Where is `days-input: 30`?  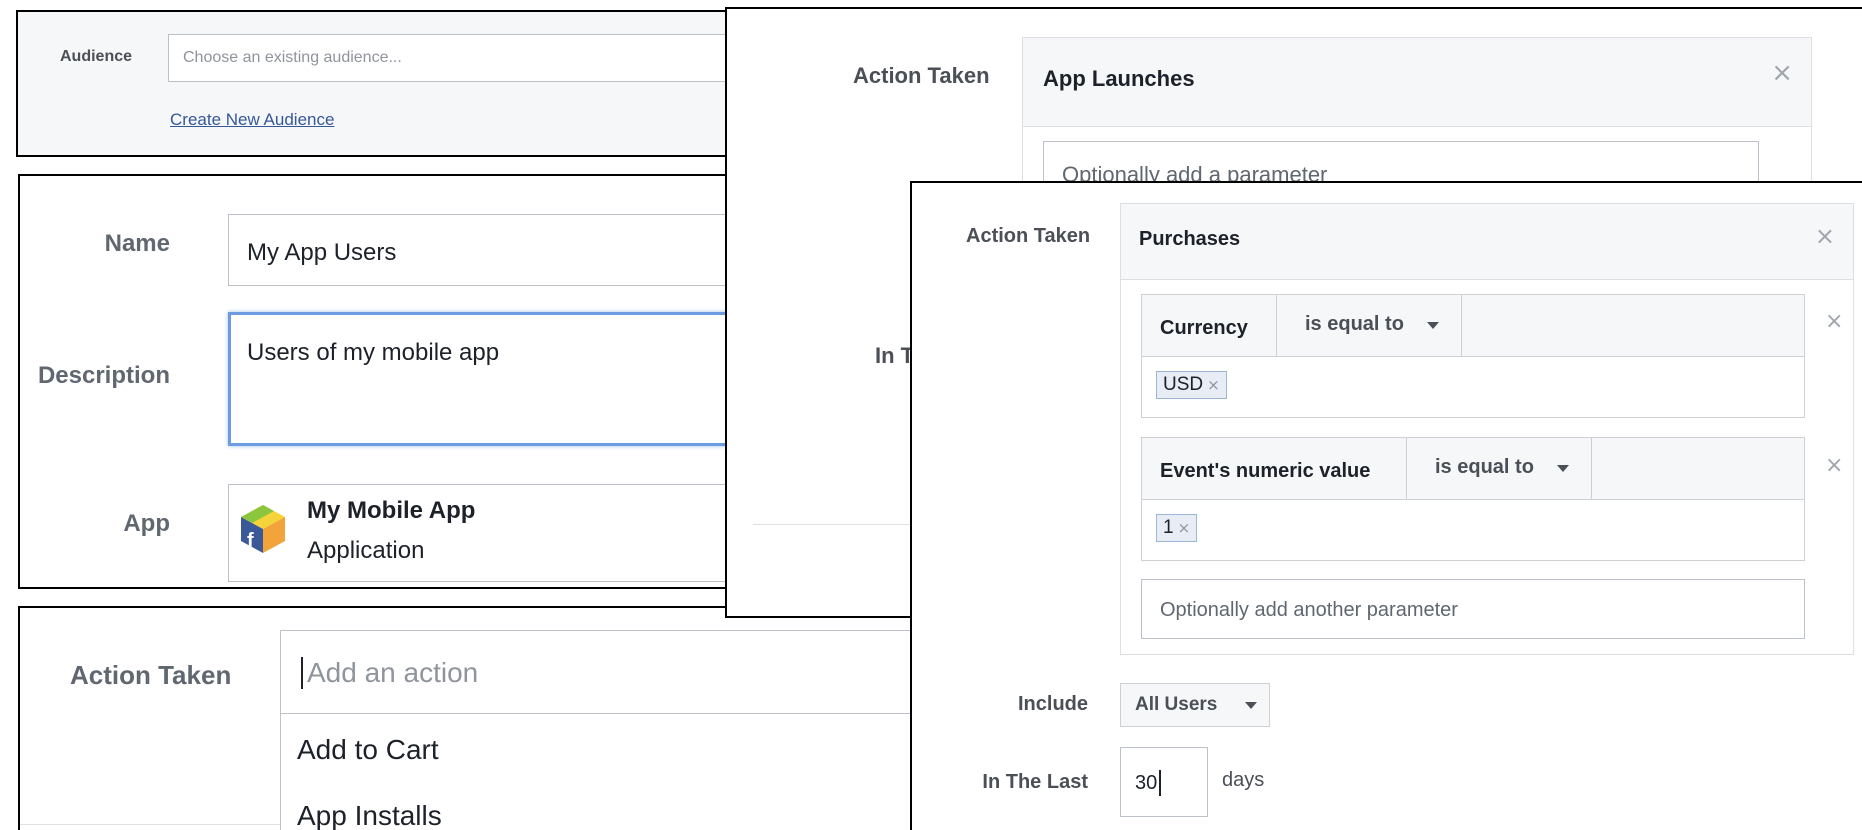 days-input: 30 is located at coordinates (1164, 782).